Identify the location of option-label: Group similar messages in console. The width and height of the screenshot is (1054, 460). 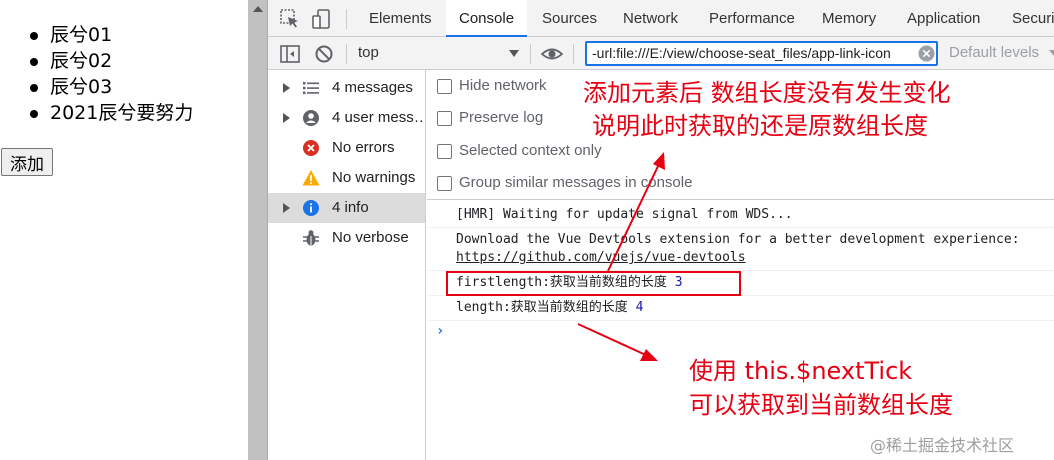
(576, 182).